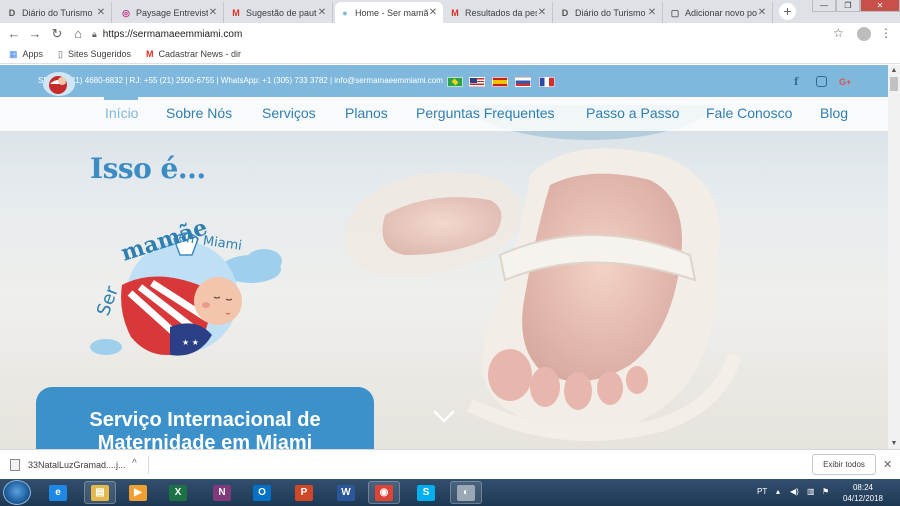  I want to click on close-download-bar-icon: ✕, so click(887, 464).